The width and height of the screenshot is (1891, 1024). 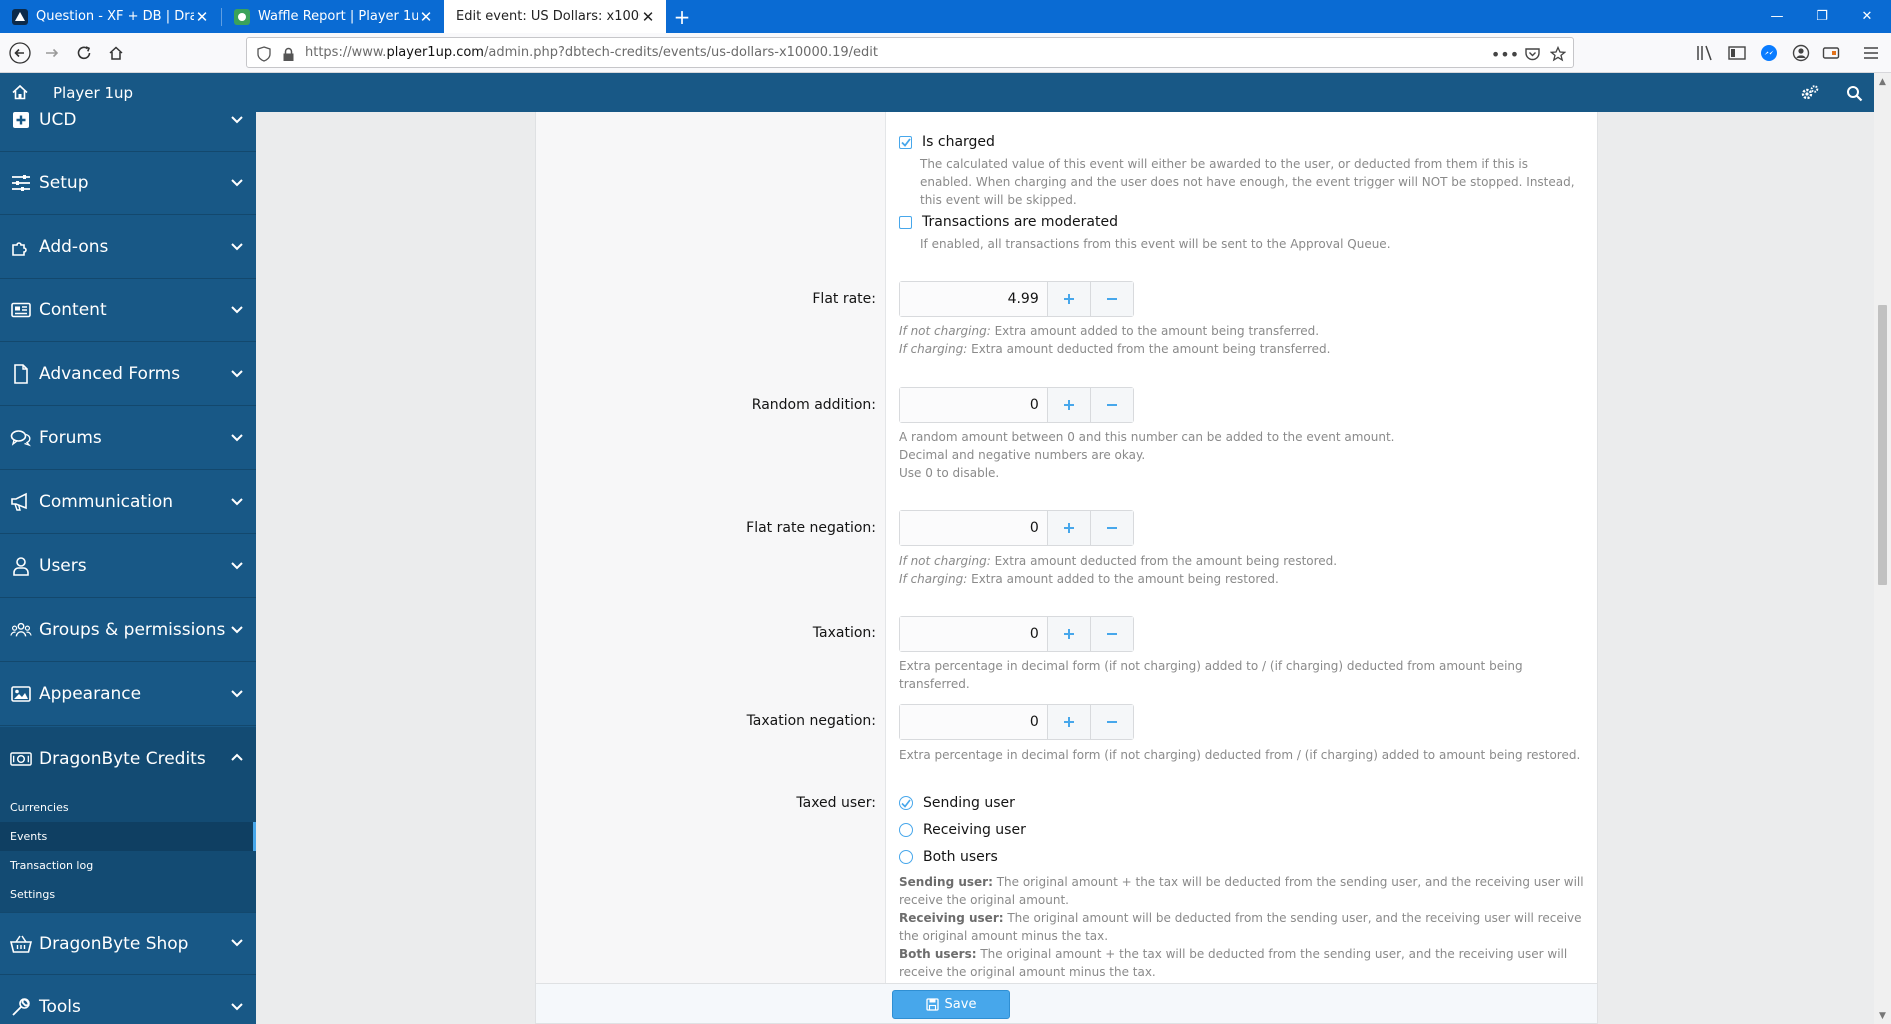 What do you see at coordinates (122, 758) in the screenshot?
I see `sidebar-section-label: DragonByte Credits` at bounding box center [122, 758].